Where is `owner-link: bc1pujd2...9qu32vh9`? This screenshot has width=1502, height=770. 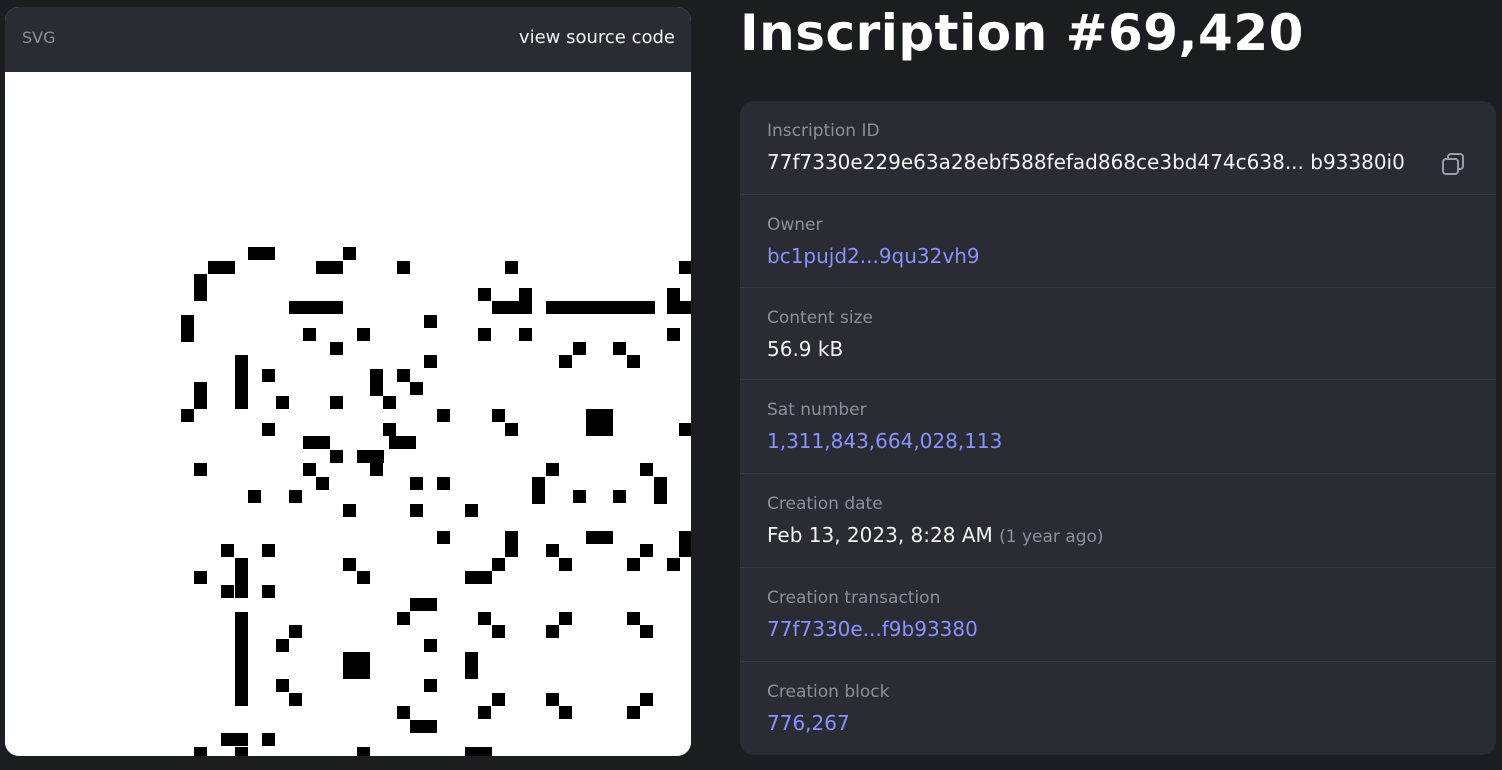
owner-link: bc1pujd2...9qu32vh9 is located at coordinates (873, 256).